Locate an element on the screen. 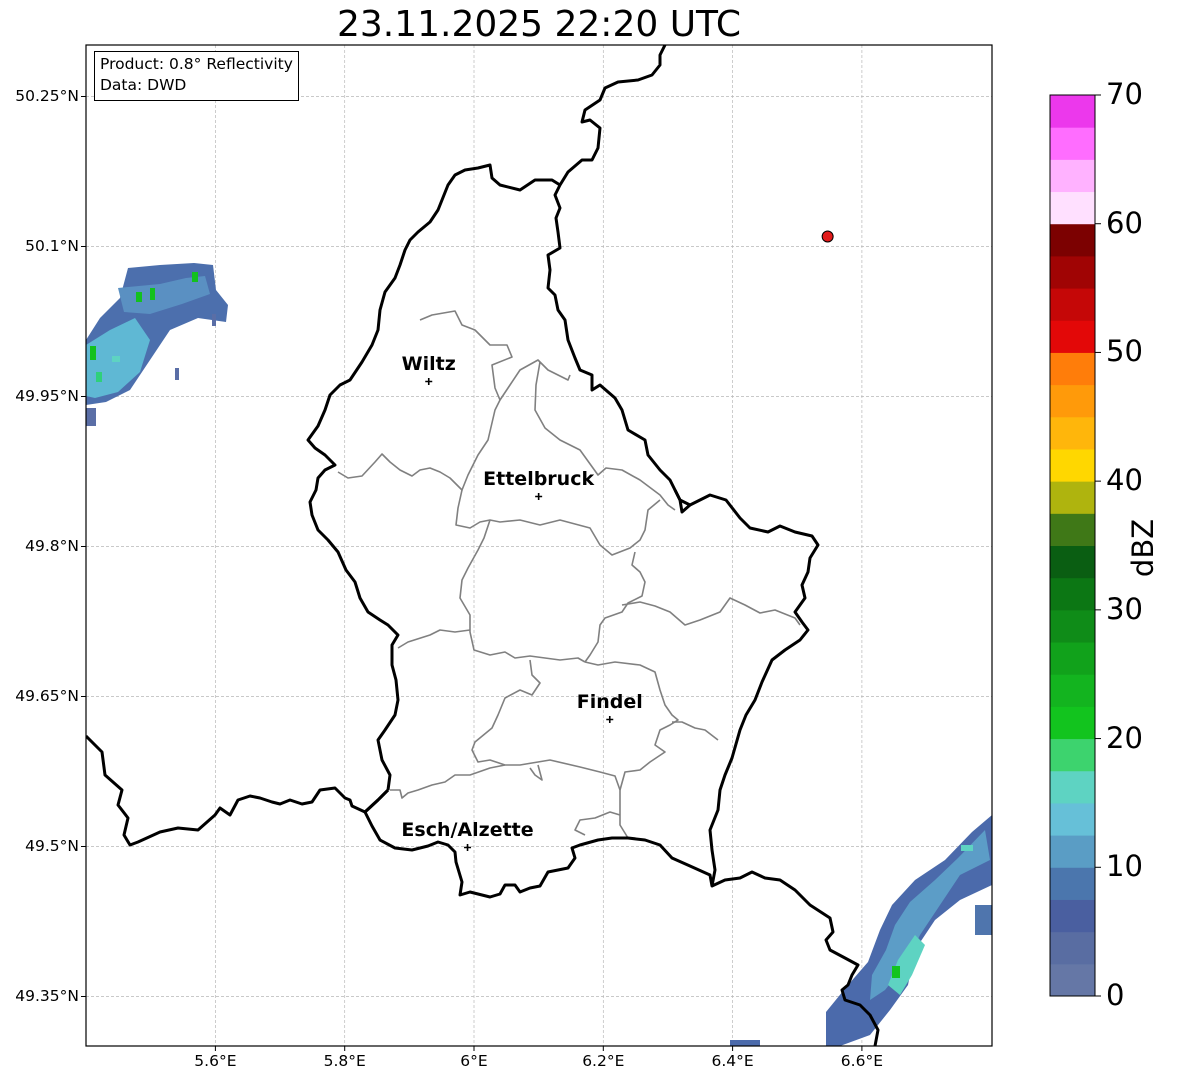  colorbar is located at coordinates (1072, 546).